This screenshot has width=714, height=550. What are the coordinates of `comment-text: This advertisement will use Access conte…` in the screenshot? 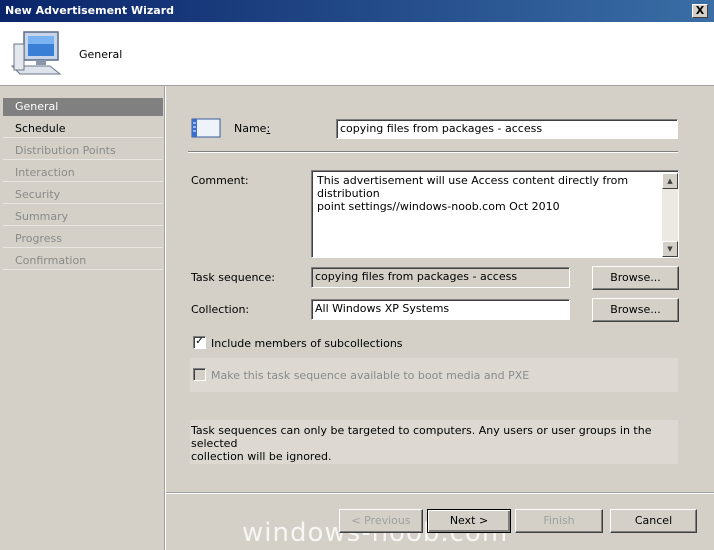 It's located at (473, 193).